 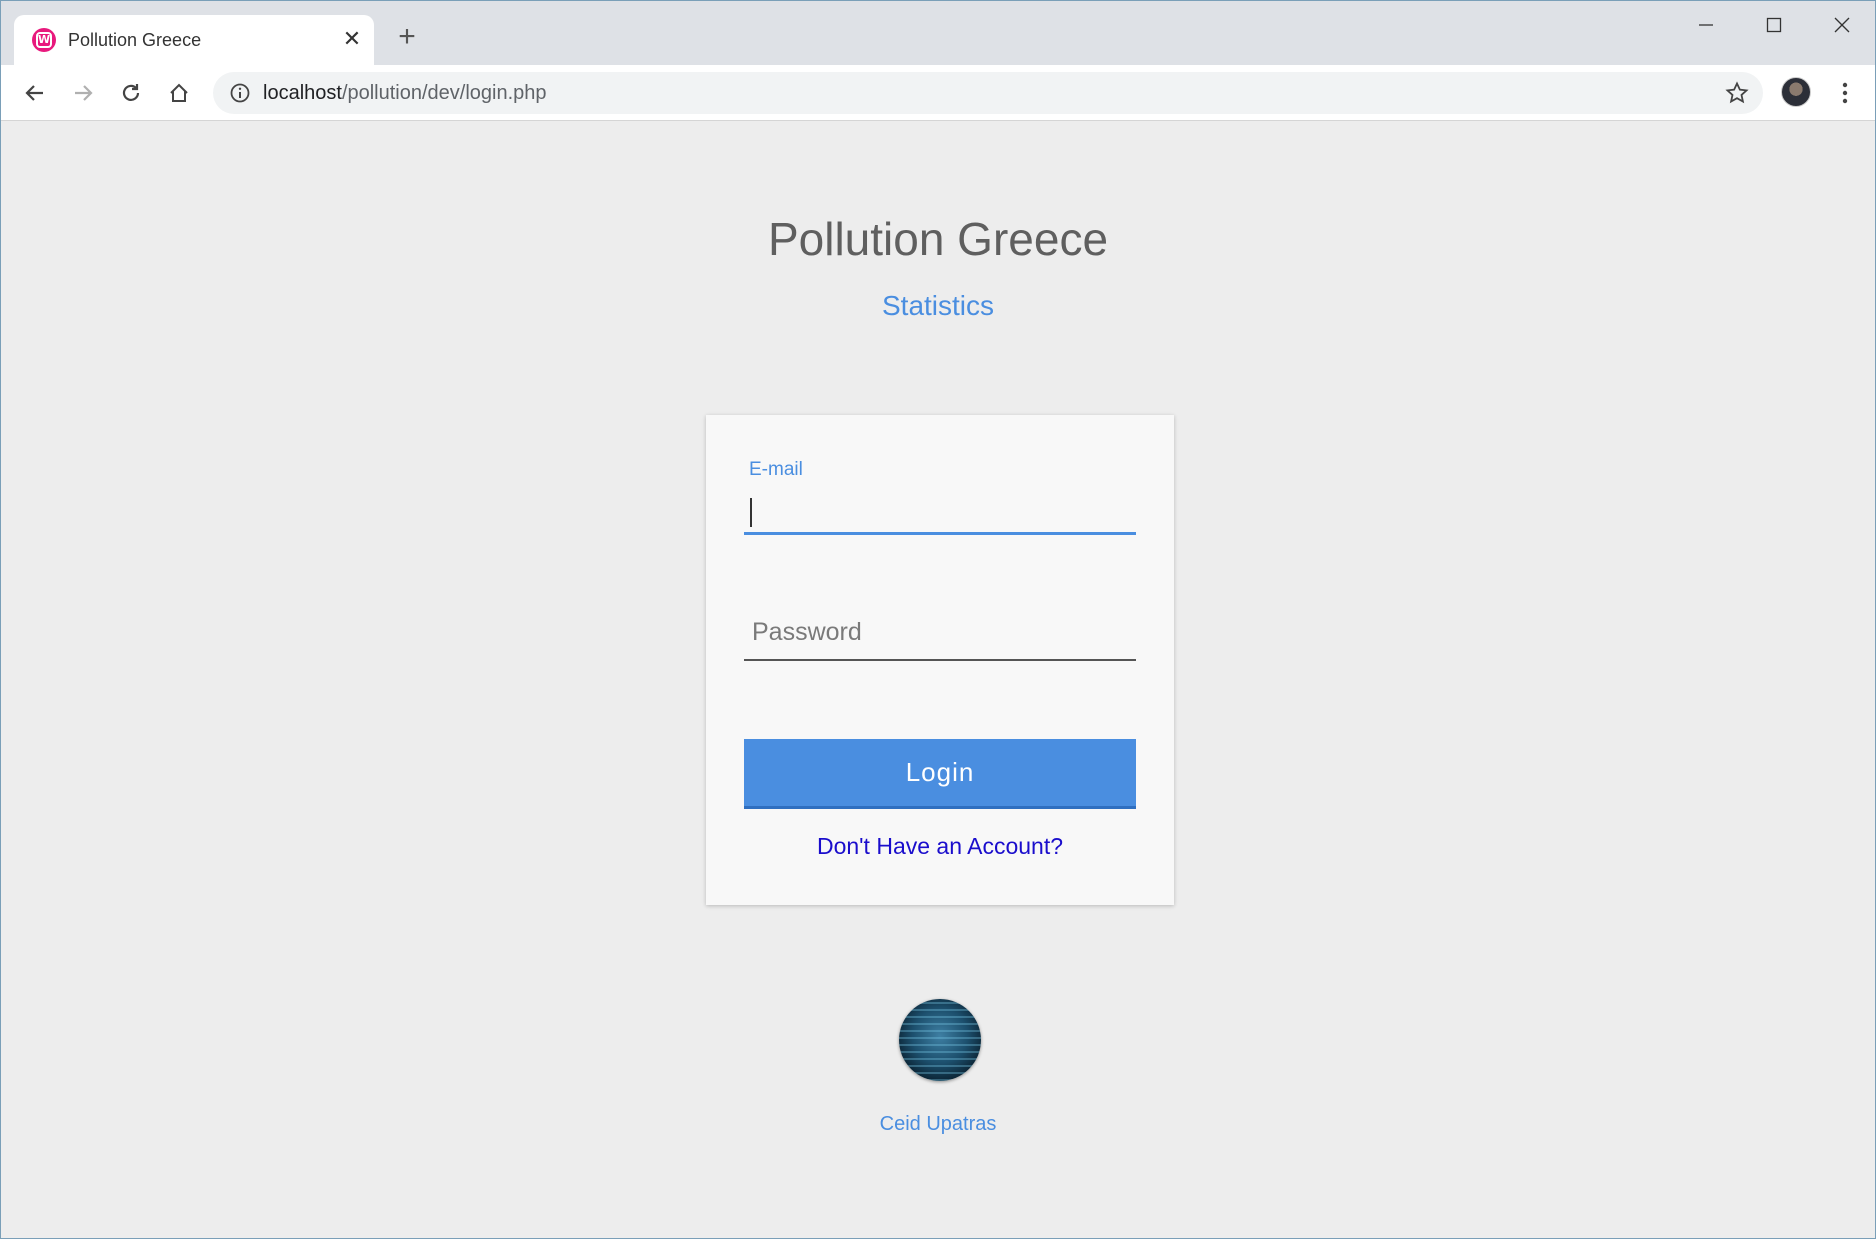 I want to click on url-text: localhost/pollution/dev/login.php, so click(x=405, y=93).